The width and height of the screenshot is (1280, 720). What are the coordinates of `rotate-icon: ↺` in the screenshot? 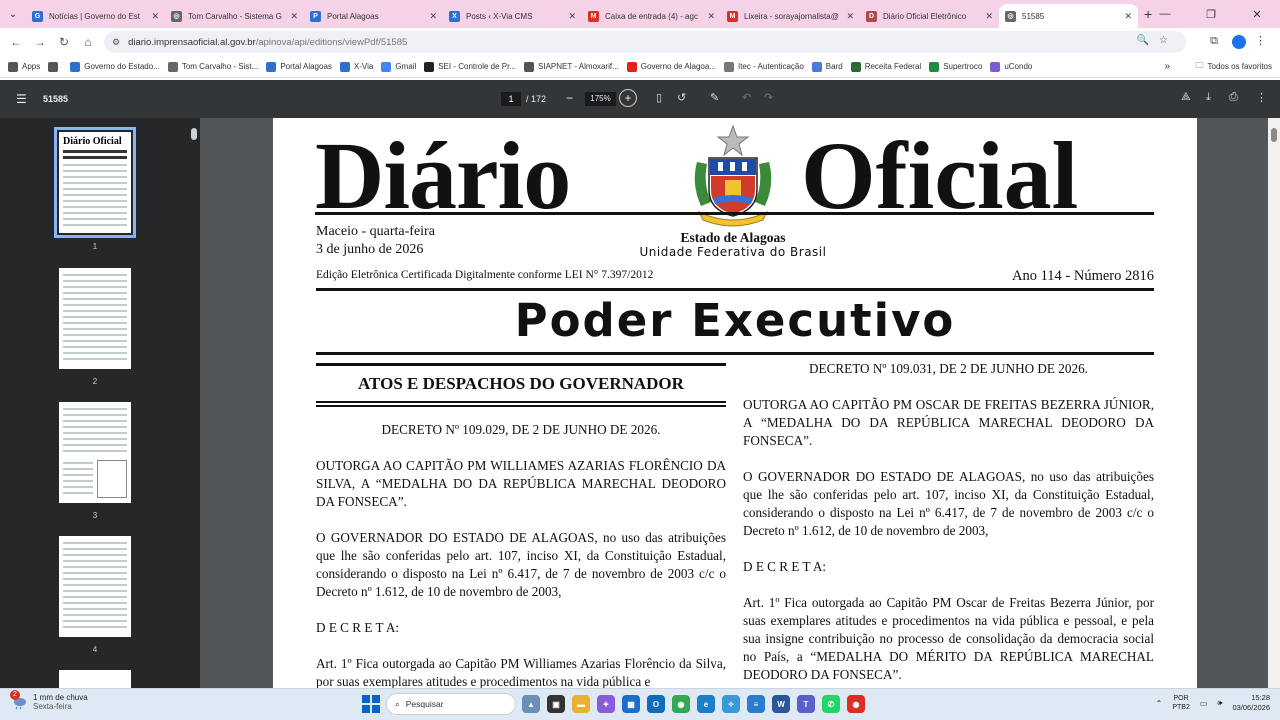 It's located at (681, 97).